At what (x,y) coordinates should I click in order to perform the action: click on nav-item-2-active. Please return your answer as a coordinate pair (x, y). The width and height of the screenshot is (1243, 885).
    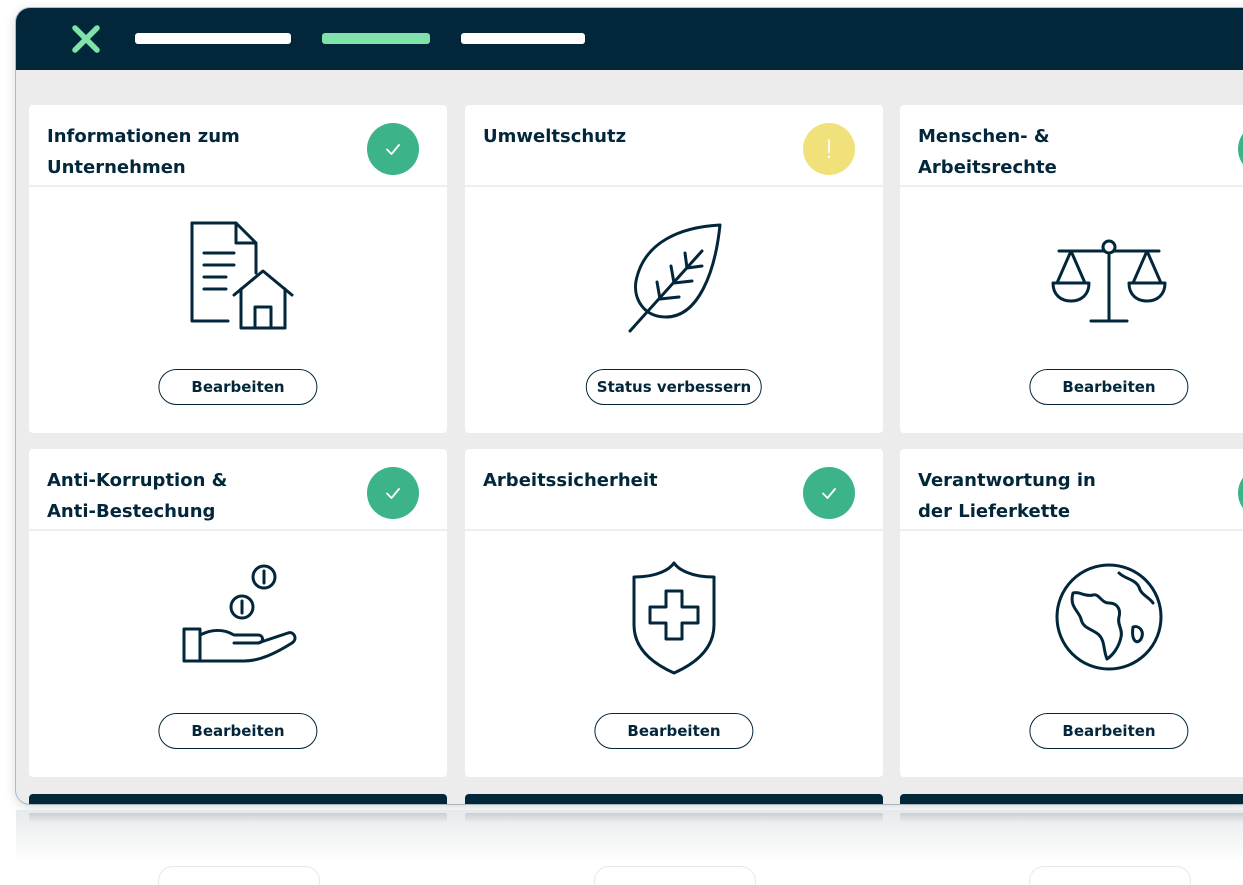
    Looking at the image, I should click on (376, 38).